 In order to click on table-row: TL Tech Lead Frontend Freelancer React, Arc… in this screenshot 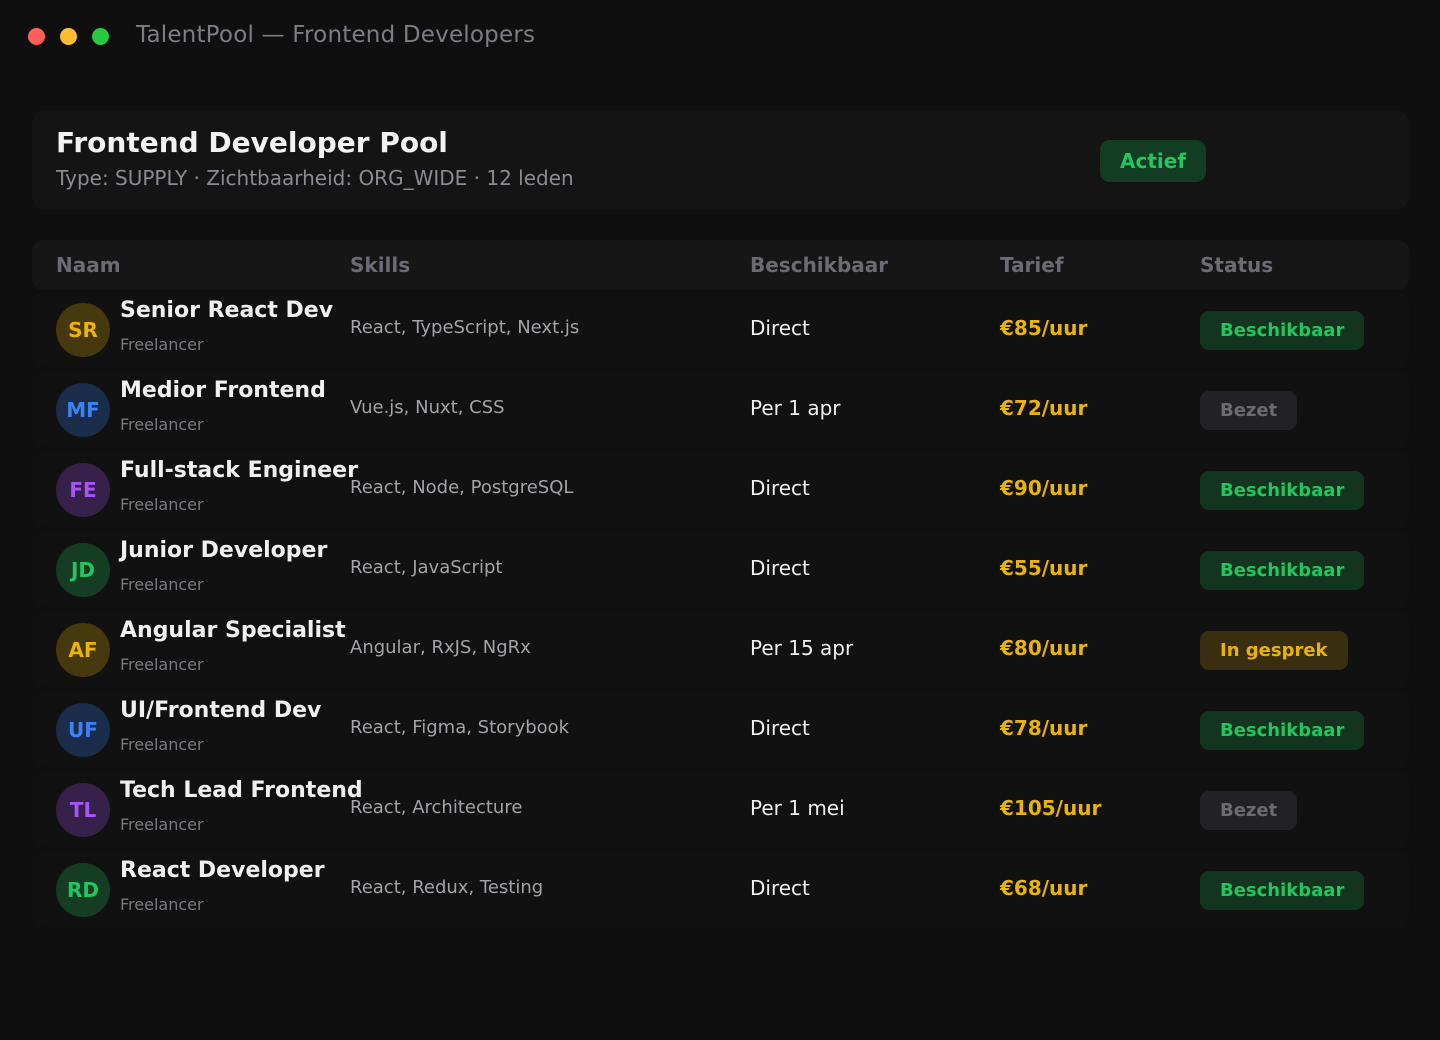, I will do `click(720, 810)`.